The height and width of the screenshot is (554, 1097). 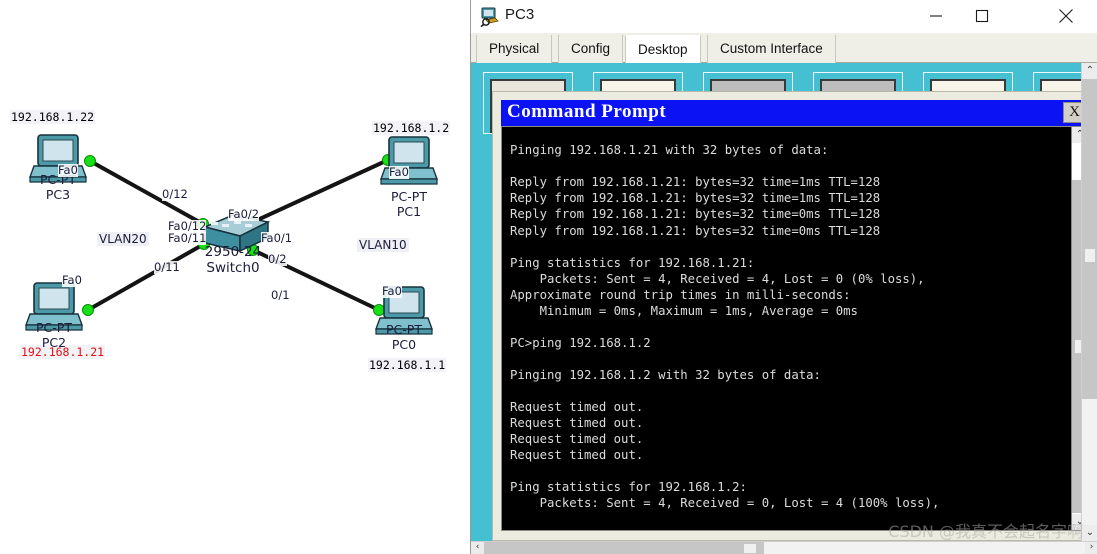 I want to click on dialog-horizontal-scrollbar: ‹ ›, so click(x=784, y=547).